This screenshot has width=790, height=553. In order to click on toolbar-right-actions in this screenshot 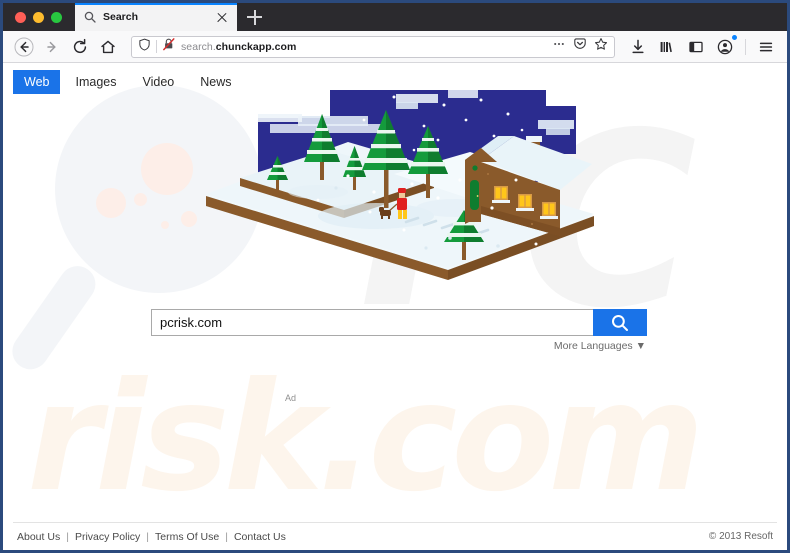, I will do `click(702, 46)`.